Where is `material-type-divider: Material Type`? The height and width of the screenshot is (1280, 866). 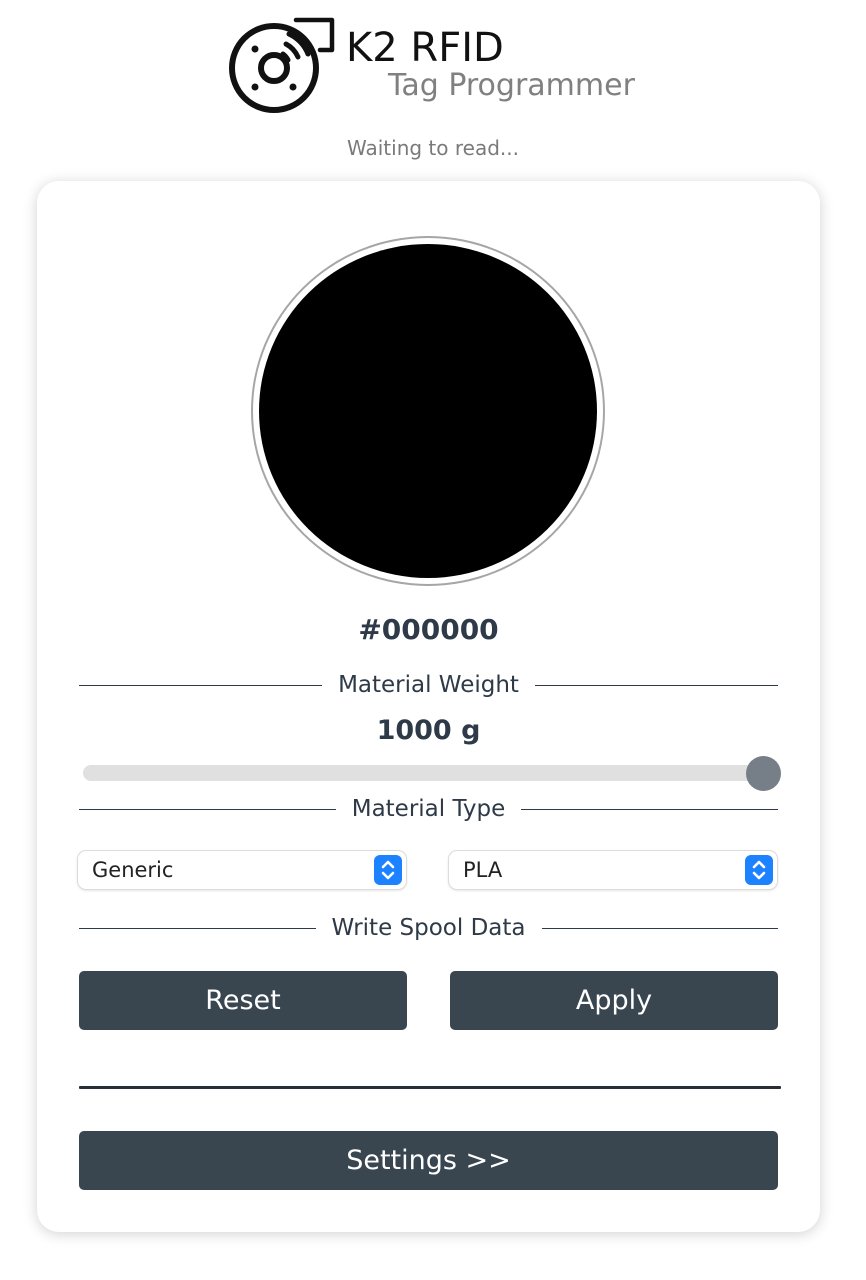
material-type-divider: Material Type is located at coordinates (429, 809).